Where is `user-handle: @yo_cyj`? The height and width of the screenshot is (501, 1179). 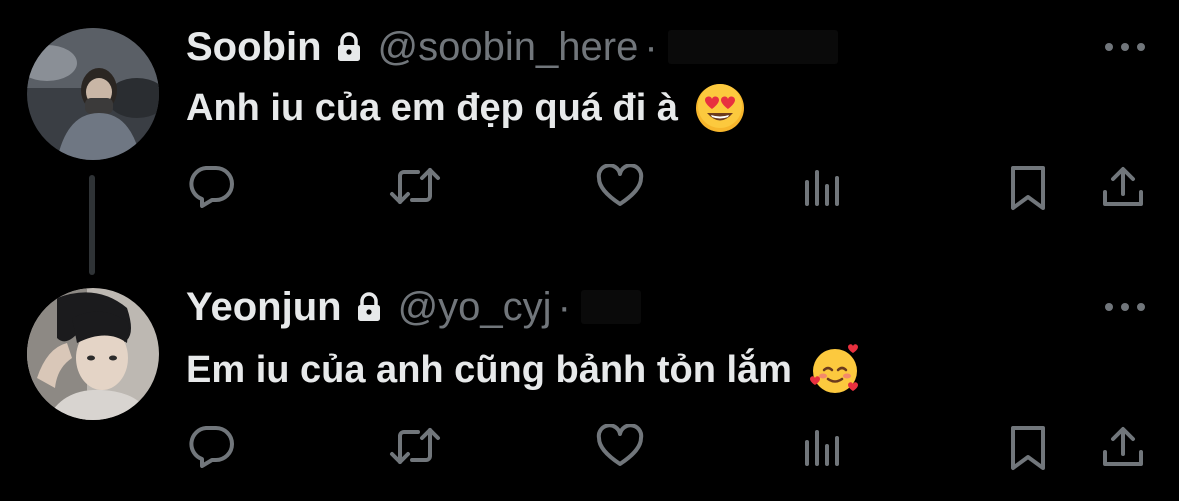 user-handle: @yo_cyj is located at coordinates (475, 307).